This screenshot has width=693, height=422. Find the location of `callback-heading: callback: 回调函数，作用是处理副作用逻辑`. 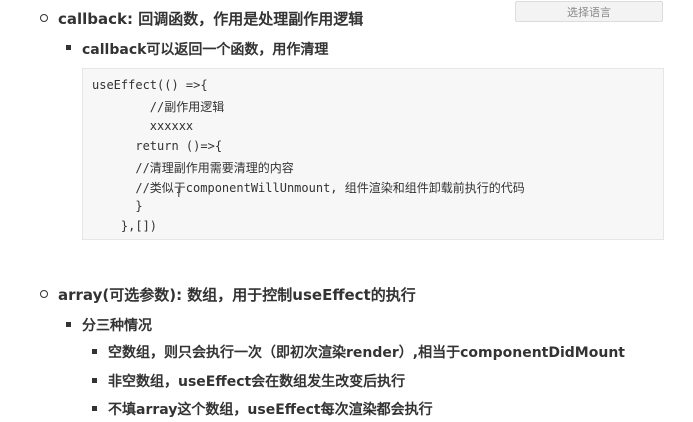

callback-heading: callback: 回调函数，作用是处理副作用逻辑 is located at coordinates (211, 19).